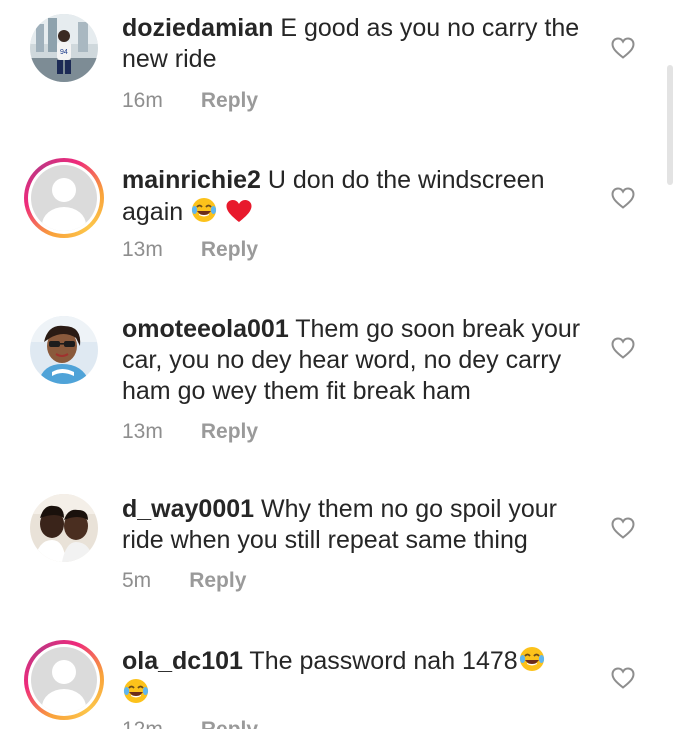  Describe the element at coordinates (197, 28) in the screenshot. I see `comment-username: doziedamian` at that location.